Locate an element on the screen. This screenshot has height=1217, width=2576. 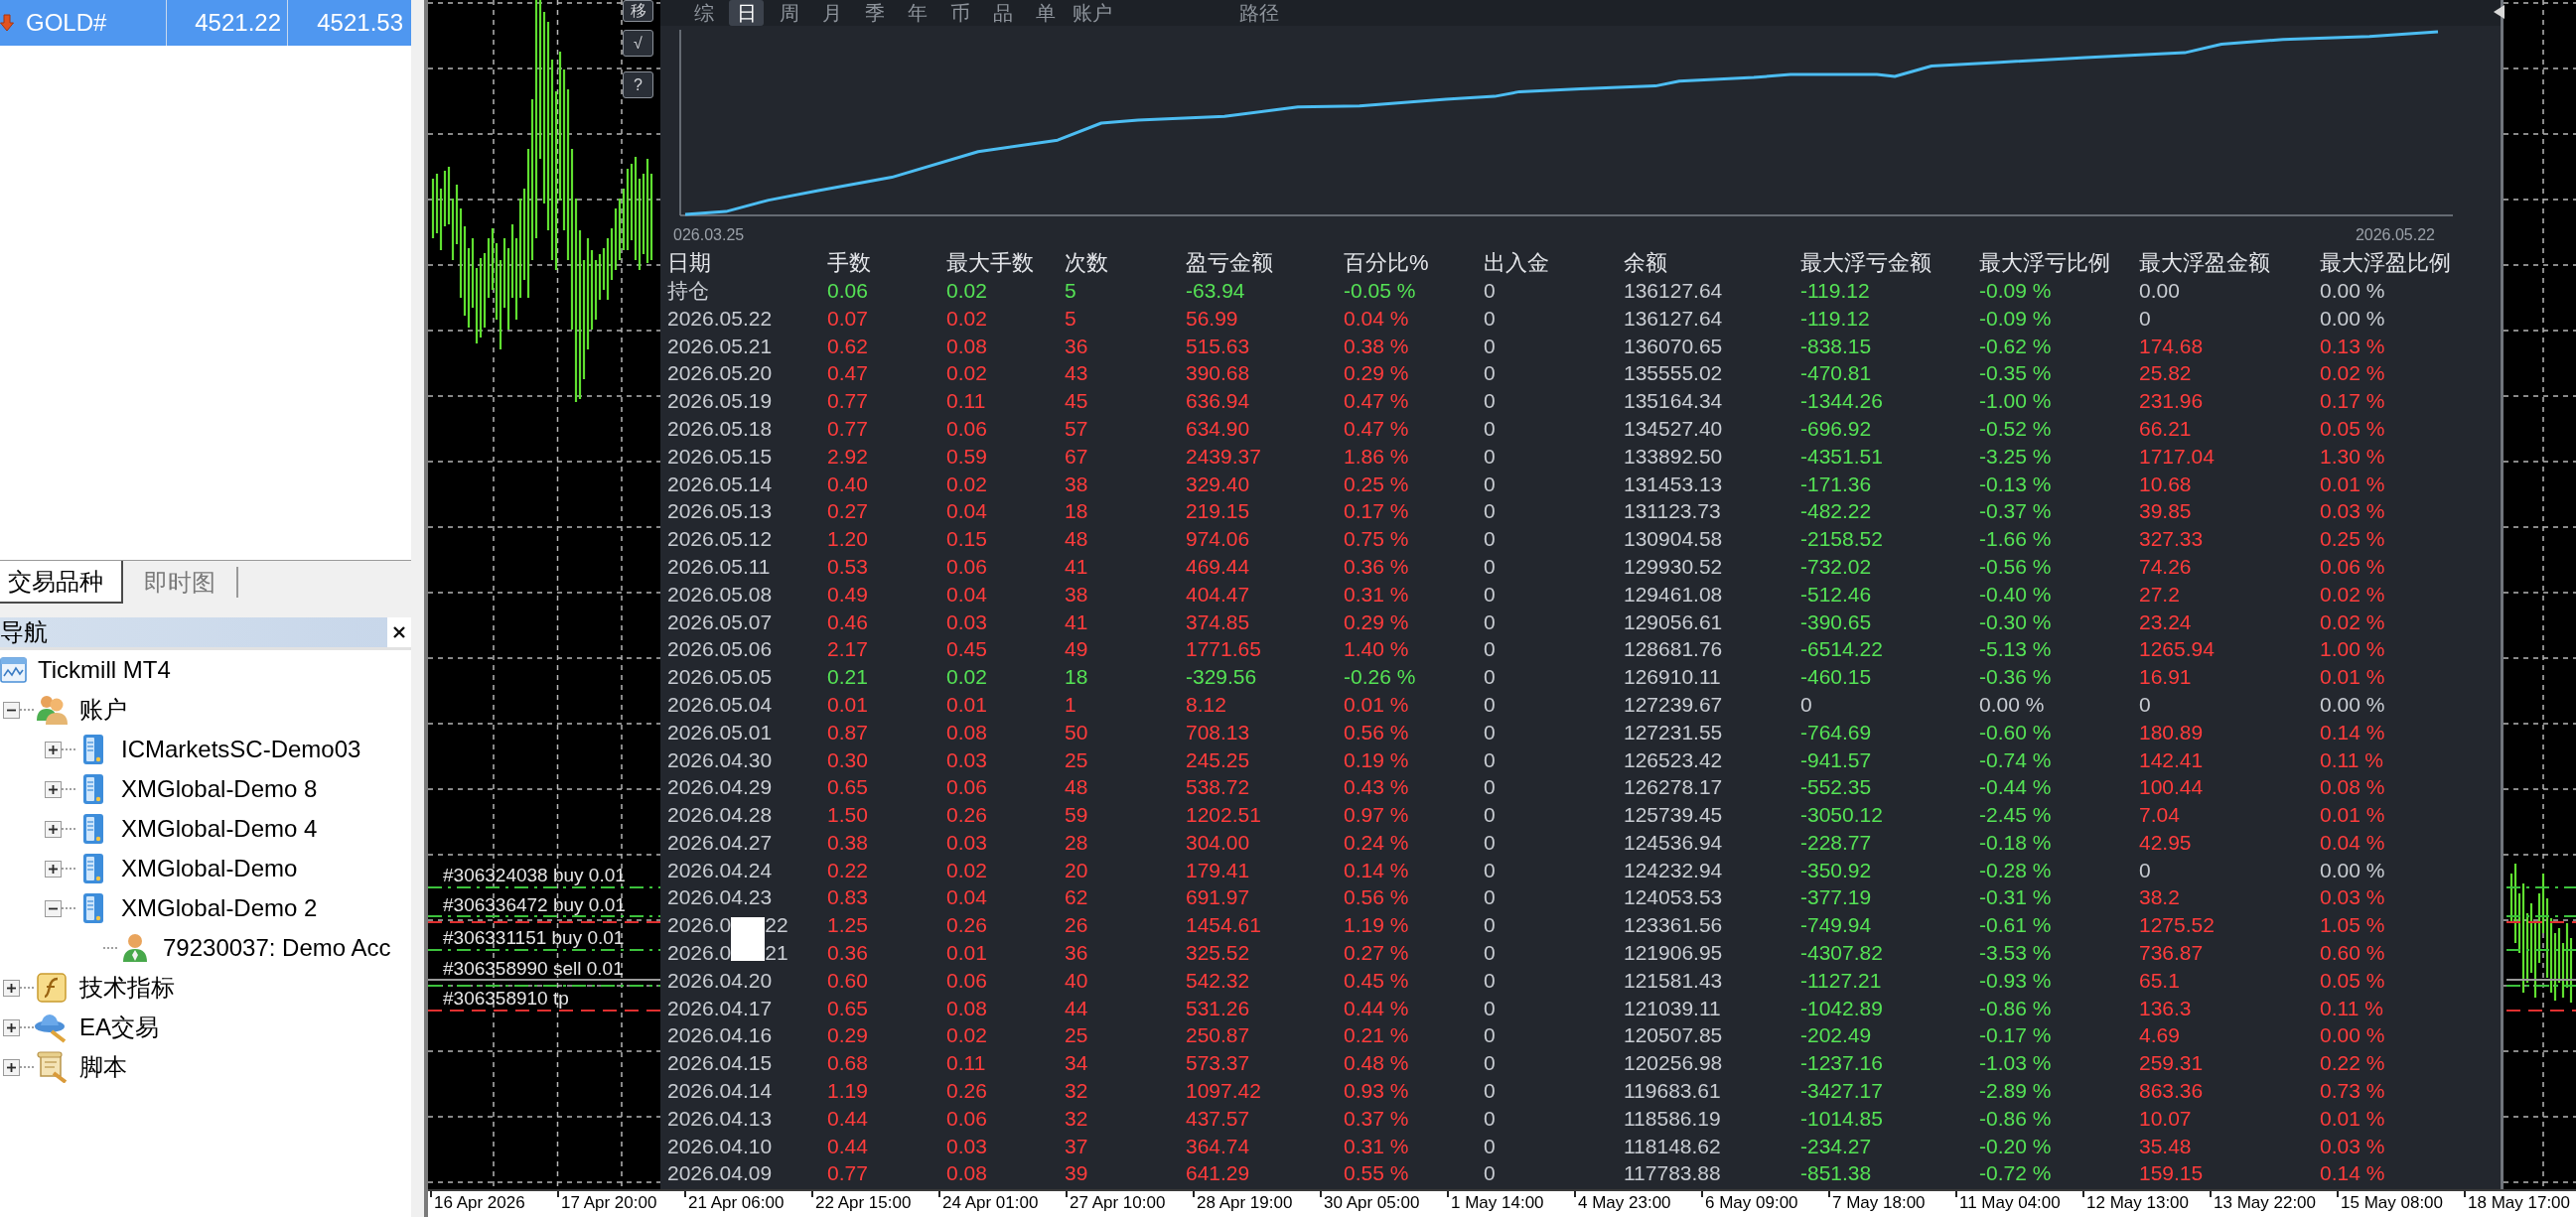
table-cell-text: 0.01 is located at coordinates (967, 953).